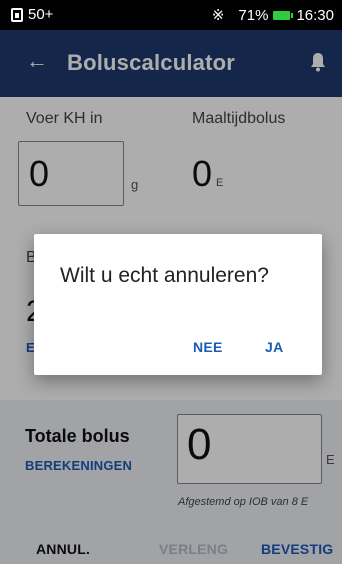  What do you see at coordinates (218, 15) in the screenshot?
I see `bluetooth-icon: ※` at bounding box center [218, 15].